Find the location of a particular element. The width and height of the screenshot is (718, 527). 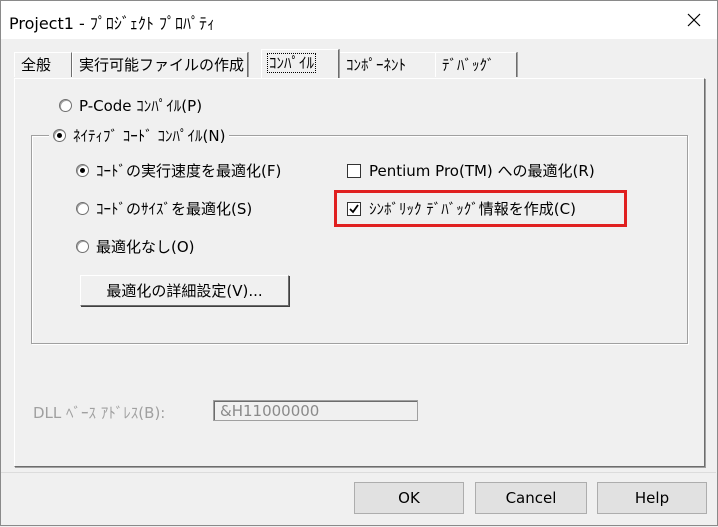

tab-compile: ｺﾝﾊﾟｲﾙ is located at coordinates (300, 63).